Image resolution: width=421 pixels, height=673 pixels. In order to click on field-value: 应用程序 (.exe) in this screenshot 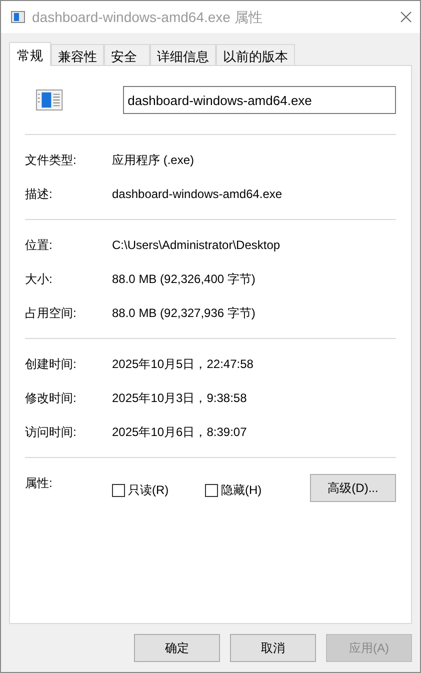, I will do `click(153, 160)`.